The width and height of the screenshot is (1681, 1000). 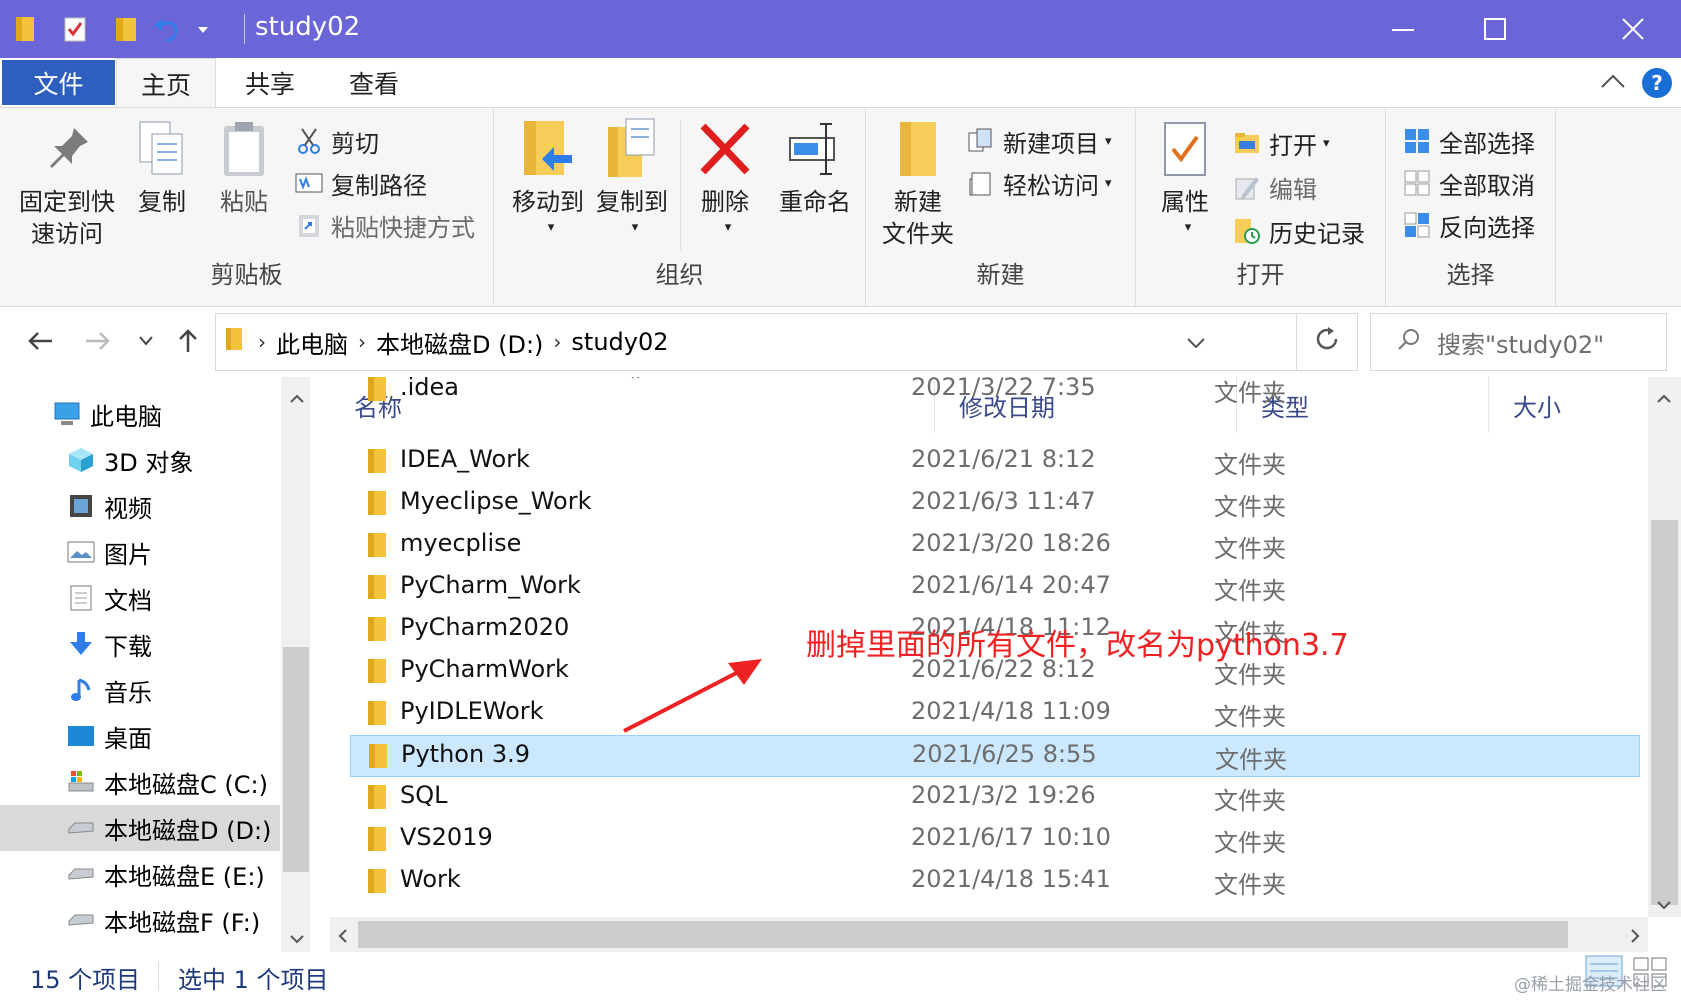 I want to click on qat-properties-button, so click(x=75, y=29).